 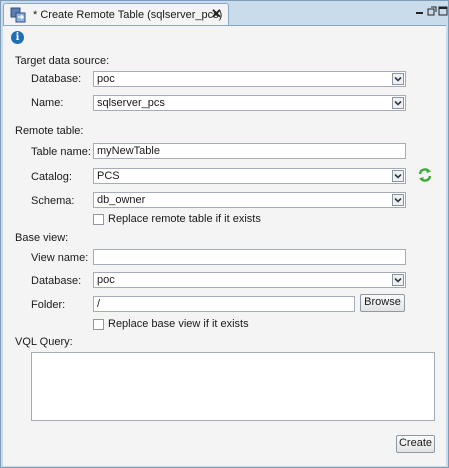 I want to click on target-data-source-heading: Target data source:, so click(x=62, y=61).